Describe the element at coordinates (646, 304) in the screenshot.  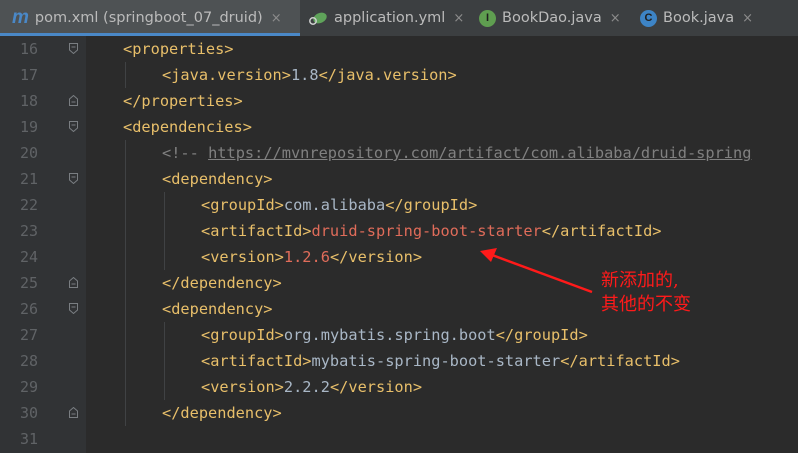
I see `annotation-line-2: 其他的不变` at that location.